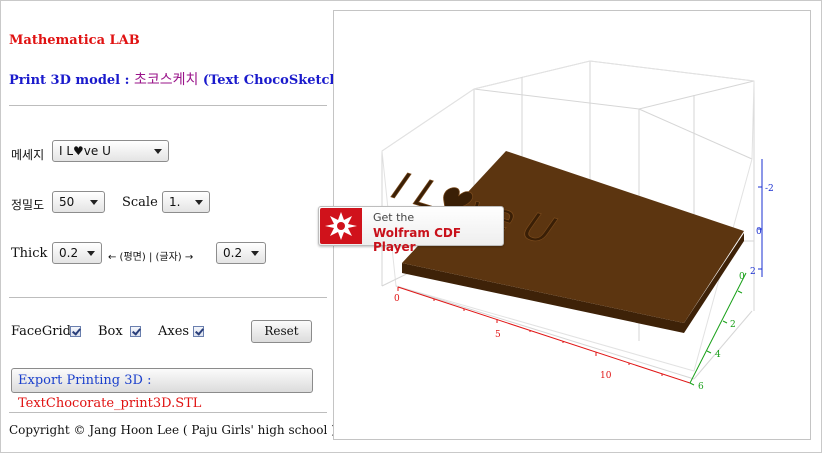  Describe the element at coordinates (606, 376) in the screenshot. I see `x-tick-10: 10` at that location.